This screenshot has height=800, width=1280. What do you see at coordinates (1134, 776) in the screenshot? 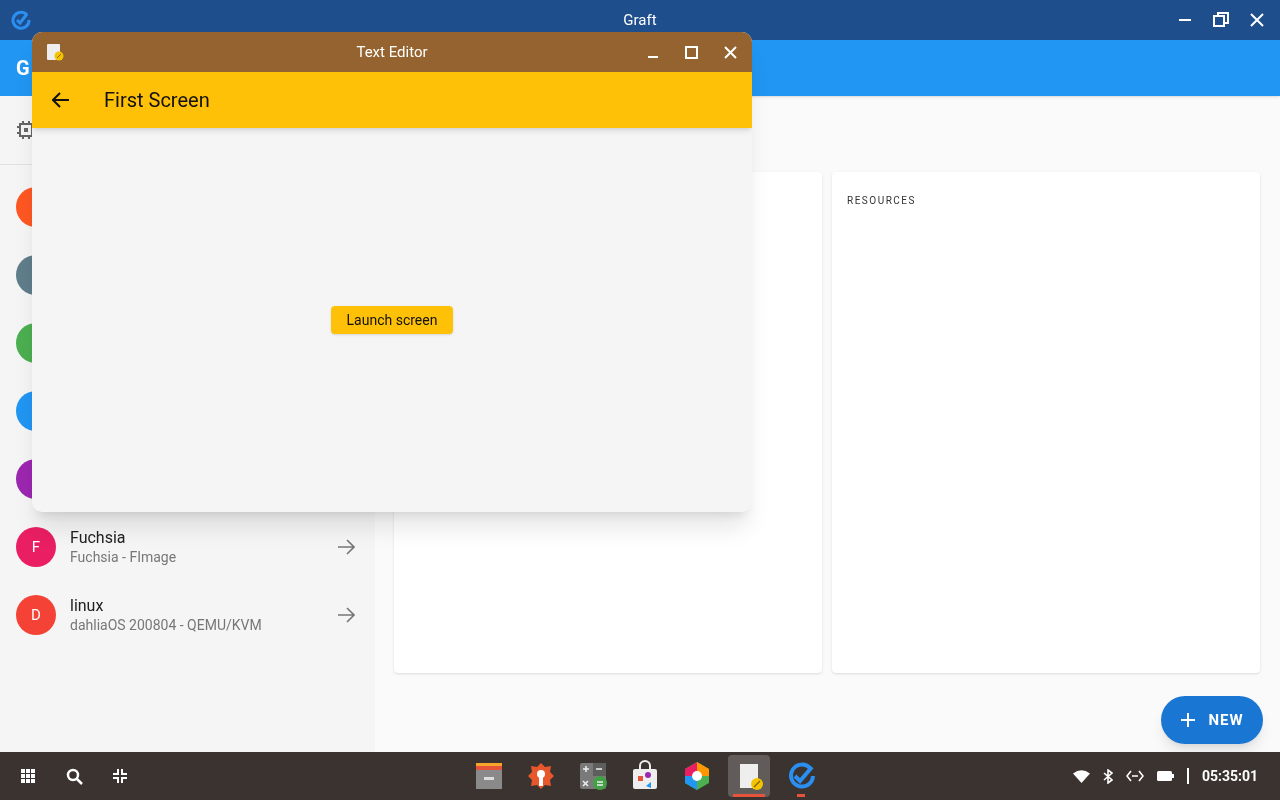
I see `network-icon` at bounding box center [1134, 776].